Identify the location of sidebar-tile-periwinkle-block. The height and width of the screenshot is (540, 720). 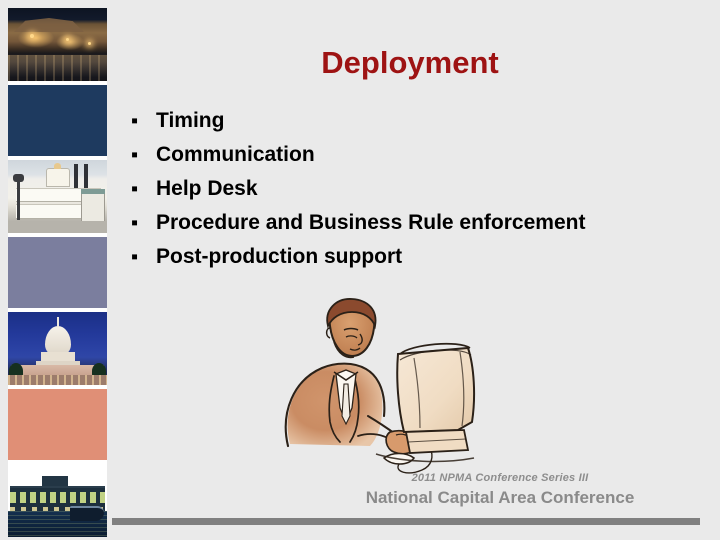
(57, 272).